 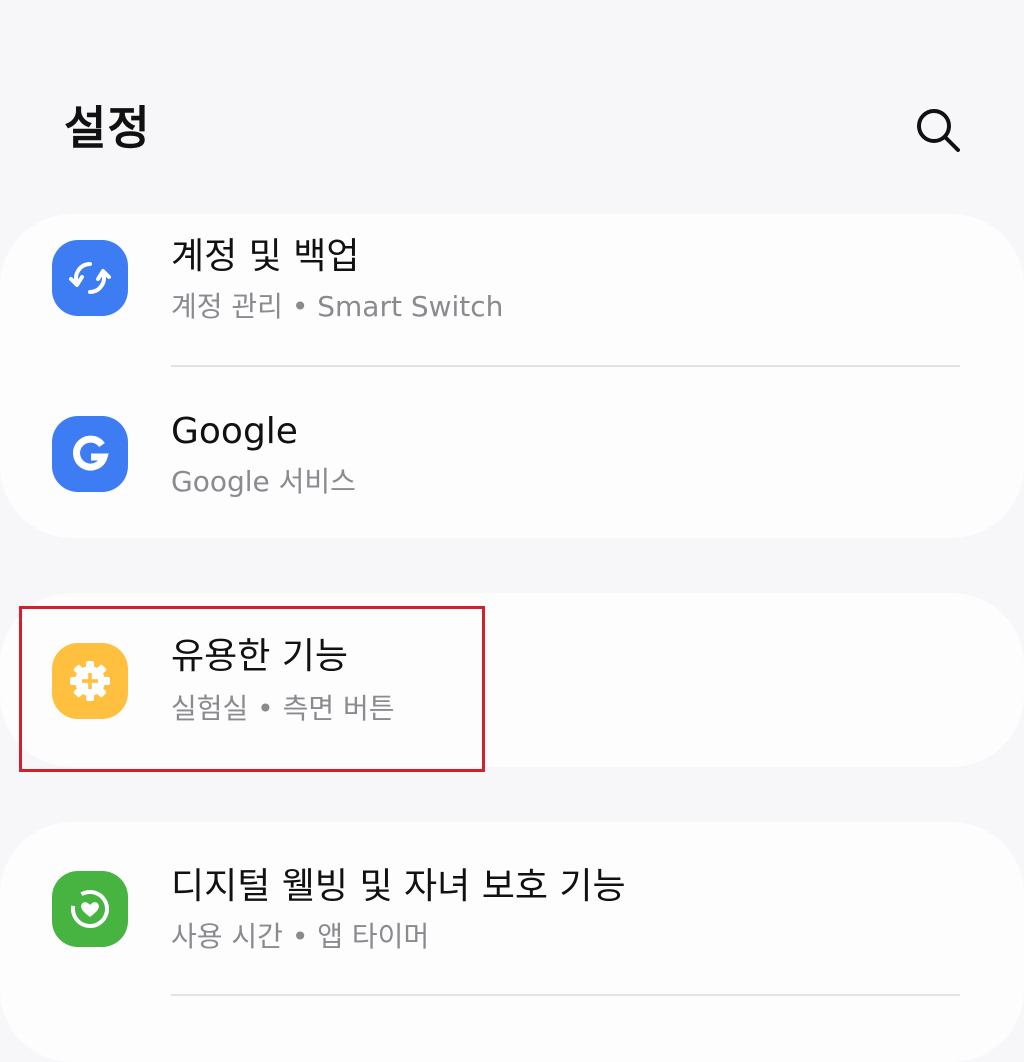 I want to click on item-title: 디지털 웰빙 및 자녀 보호 기능, so click(x=398, y=886).